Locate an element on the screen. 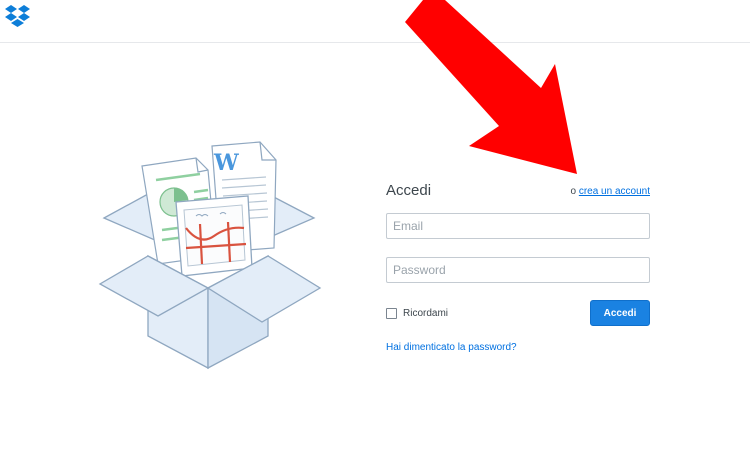 The image size is (750, 450). dropbox-logo-icon is located at coordinates (17, 16).